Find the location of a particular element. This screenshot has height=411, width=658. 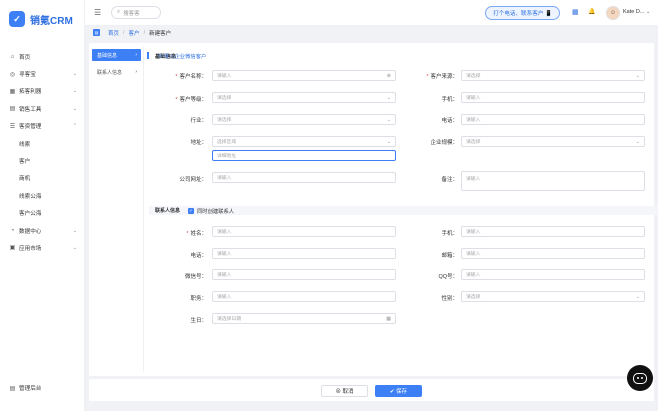

address-region-select-placeholder: 选择区域 is located at coordinates (227, 142).